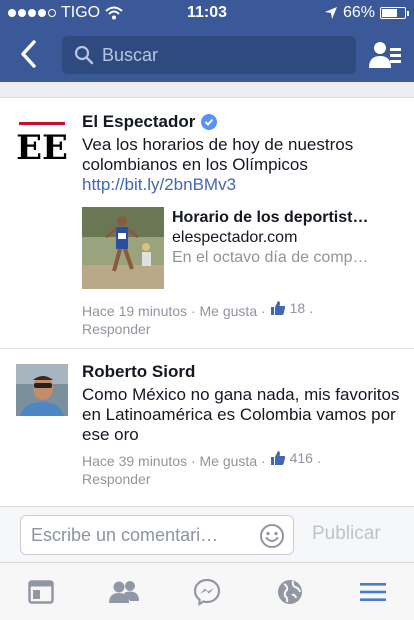 The image size is (414, 620). What do you see at coordinates (222, 55) in the screenshot?
I see `search-input` at bounding box center [222, 55].